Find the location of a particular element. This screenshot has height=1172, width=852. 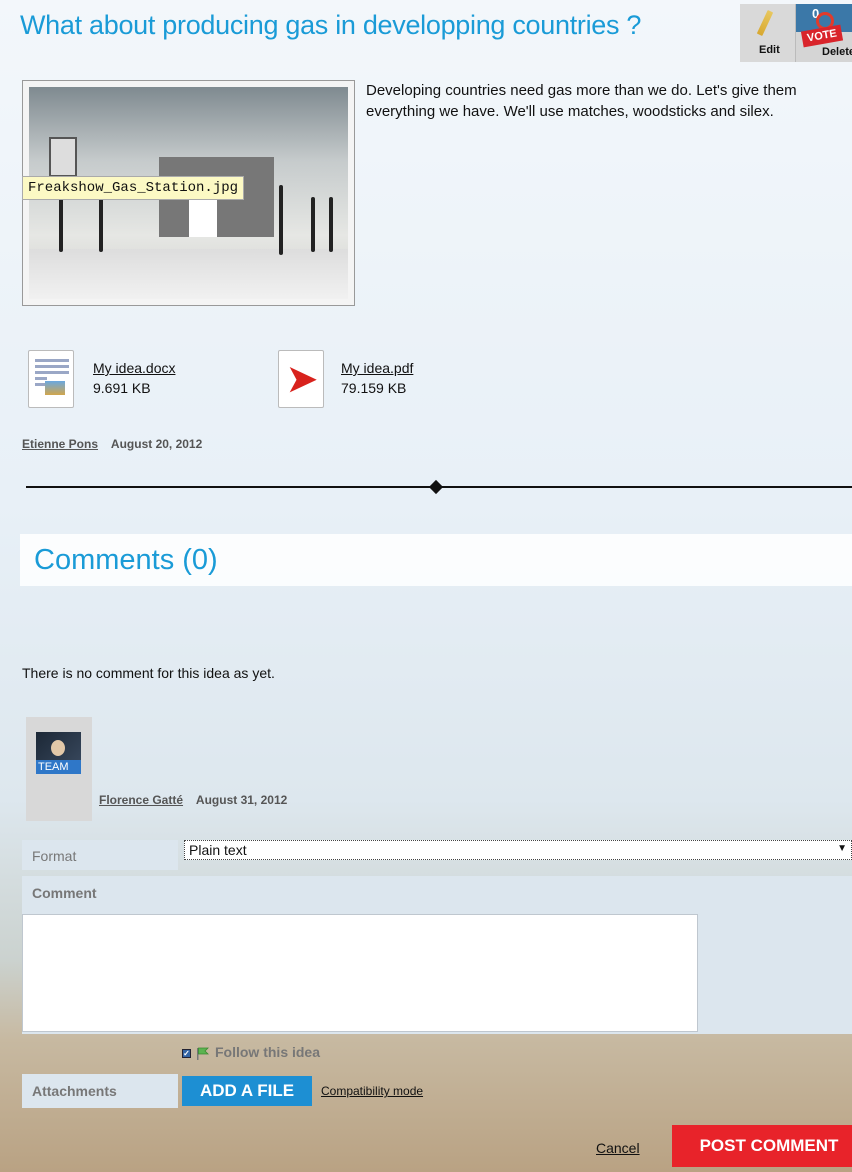

pencil-icon is located at coordinates (765, 23).